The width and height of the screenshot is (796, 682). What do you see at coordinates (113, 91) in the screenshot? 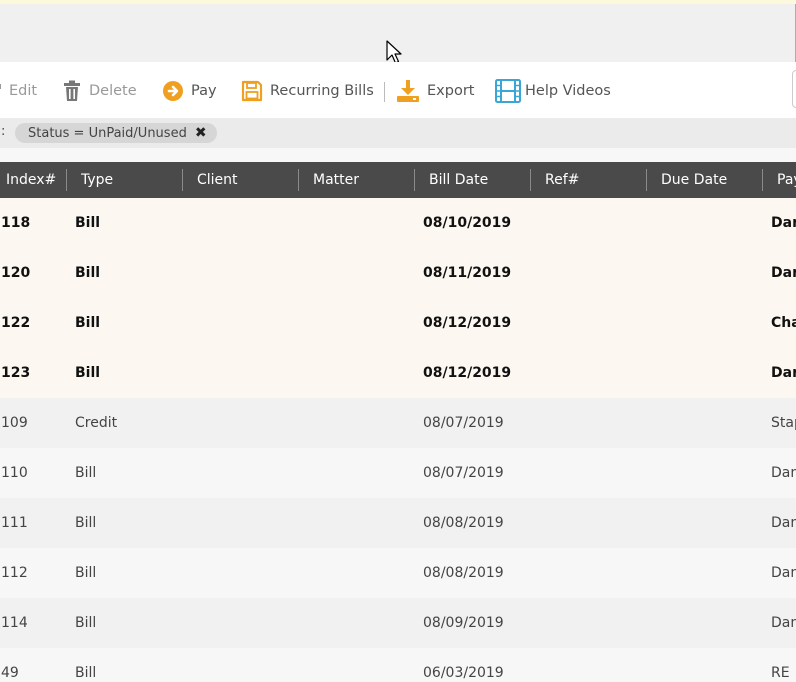
I see `delete-label: Delete` at bounding box center [113, 91].